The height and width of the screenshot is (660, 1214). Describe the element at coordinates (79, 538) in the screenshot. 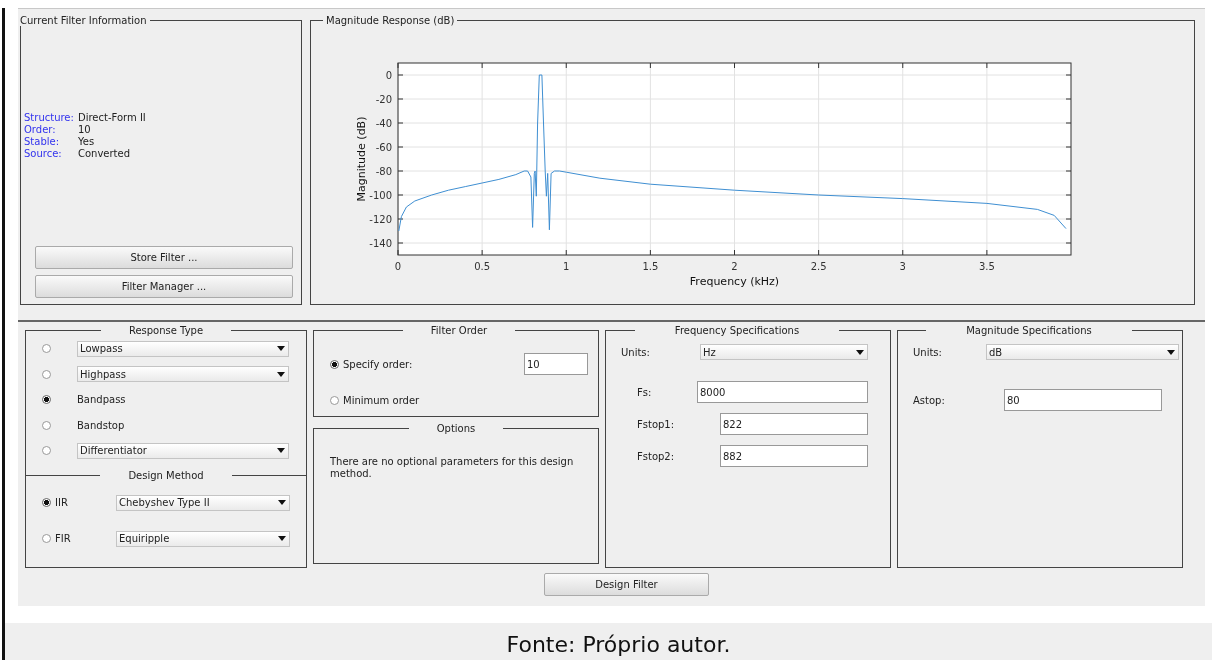

I see `radio-button: FIR` at that location.